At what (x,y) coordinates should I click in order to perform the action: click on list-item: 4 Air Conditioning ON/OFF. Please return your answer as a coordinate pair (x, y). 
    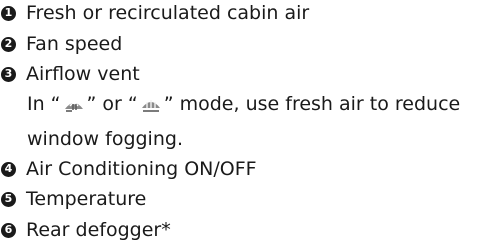
    Looking at the image, I should click on (128, 169).